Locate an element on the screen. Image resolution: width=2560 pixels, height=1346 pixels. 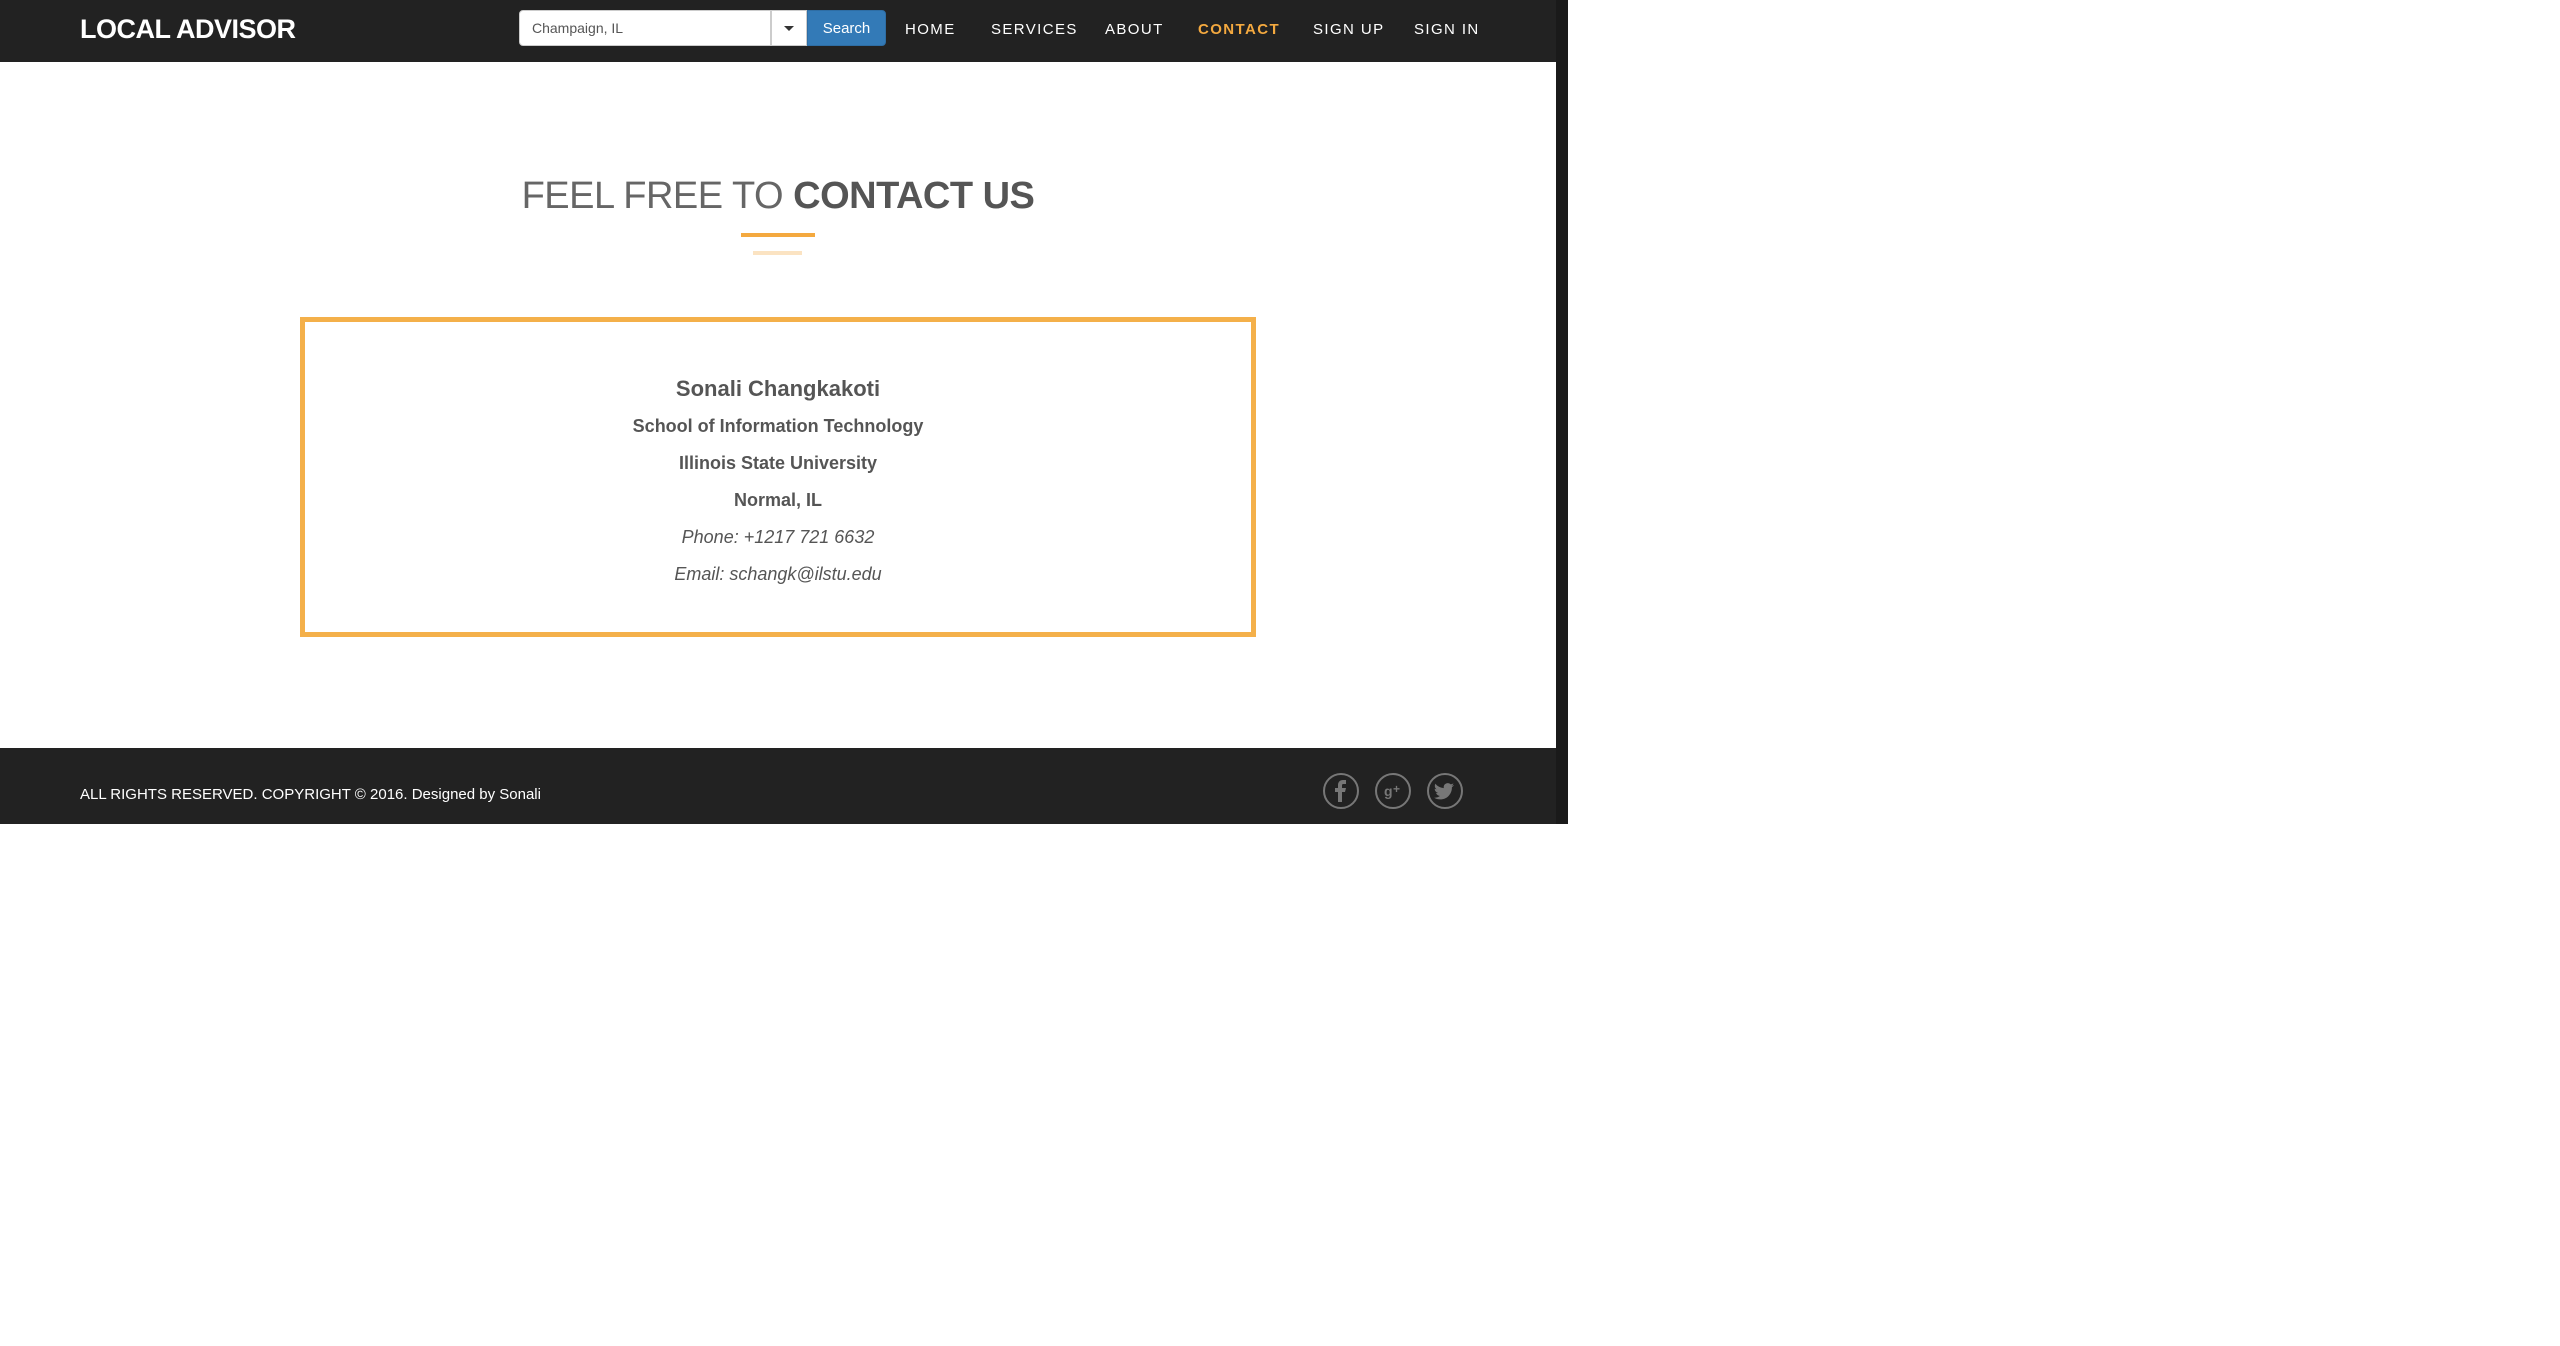
contact-phone: Phone: +1217 721 6632 is located at coordinates (778, 537).